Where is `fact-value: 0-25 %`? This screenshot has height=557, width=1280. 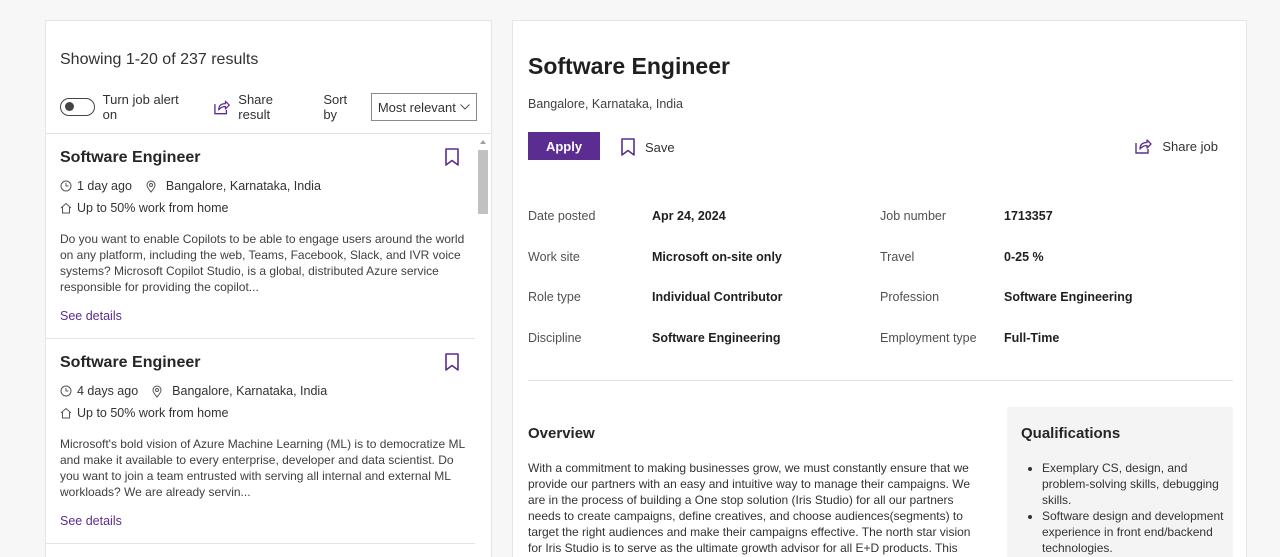 fact-value: 0-25 % is located at coordinates (1024, 257).